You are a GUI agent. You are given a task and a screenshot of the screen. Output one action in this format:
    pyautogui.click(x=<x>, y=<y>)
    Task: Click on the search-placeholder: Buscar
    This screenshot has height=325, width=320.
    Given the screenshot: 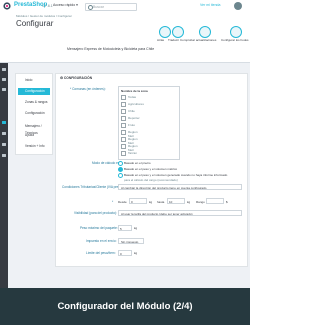 What is the action you would take?
    pyautogui.click(x=98, y=6)
    